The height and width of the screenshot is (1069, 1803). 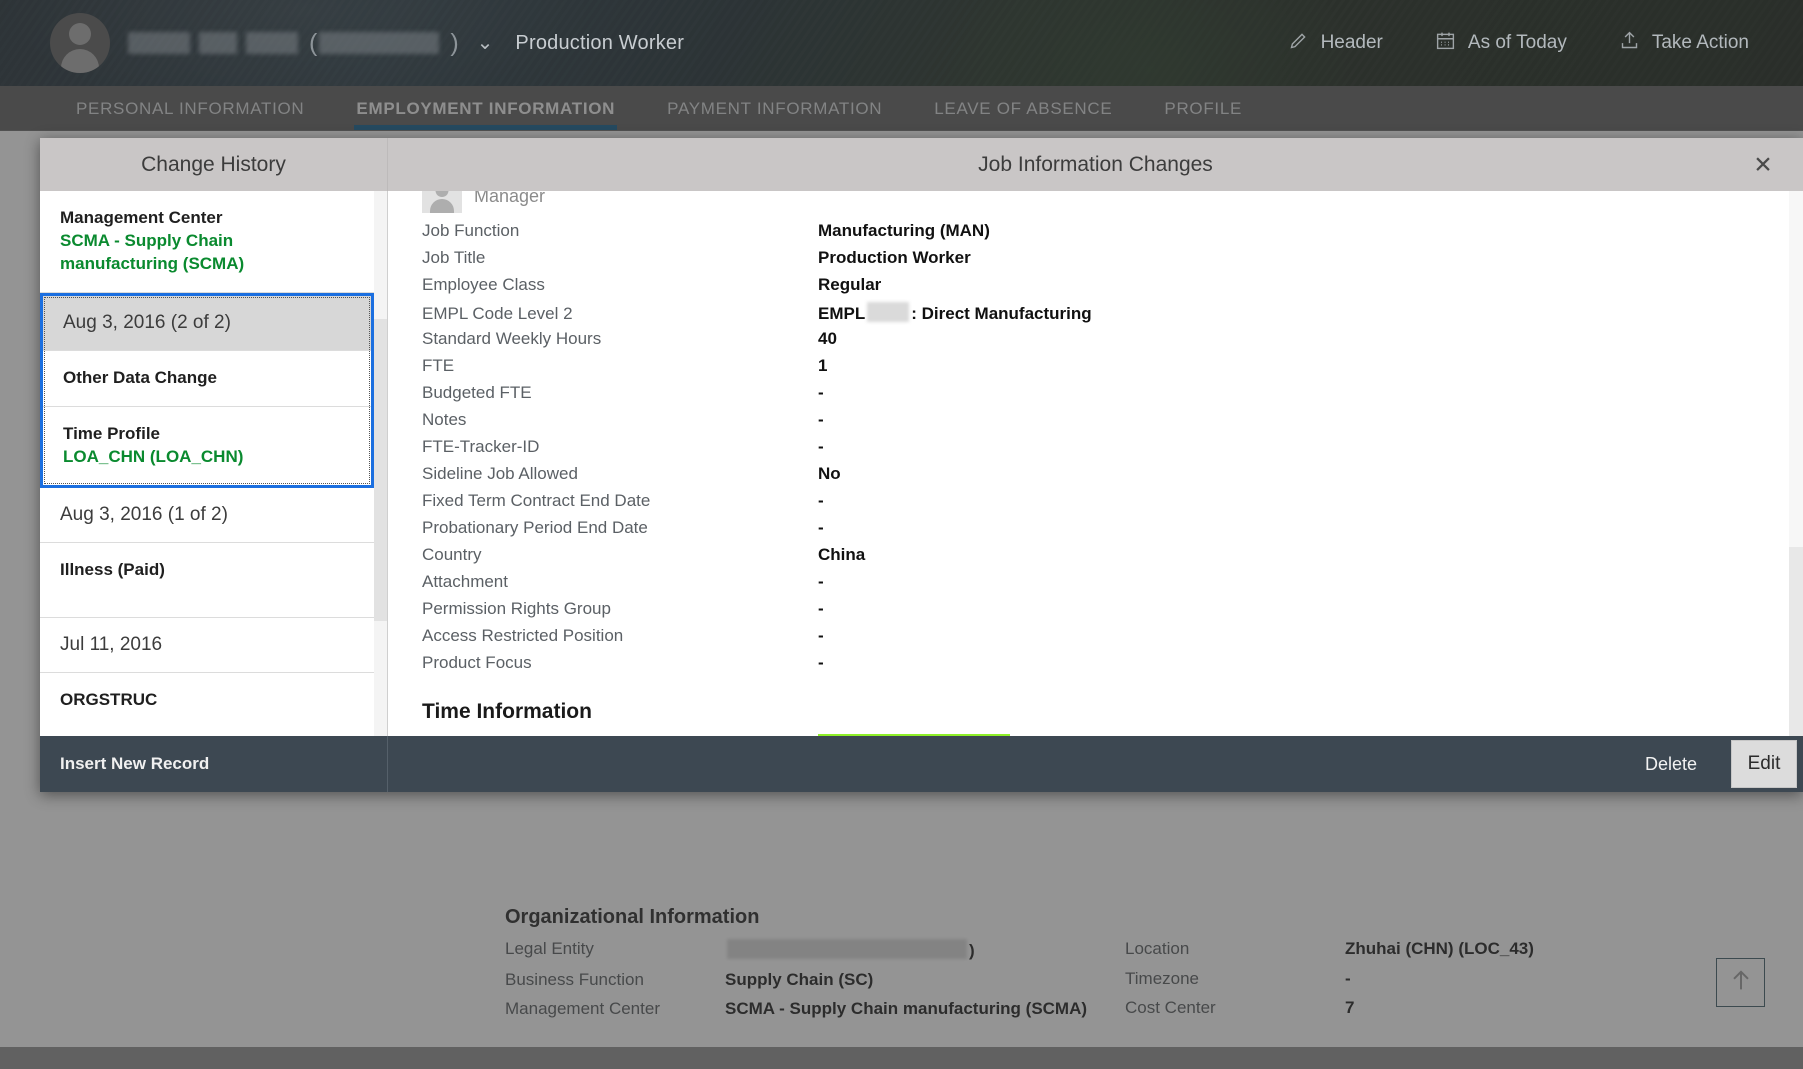 What do you see at coordinates (827, 338) in the screenshot?
I see `field-value: 40` at bounding box center [827, 338].